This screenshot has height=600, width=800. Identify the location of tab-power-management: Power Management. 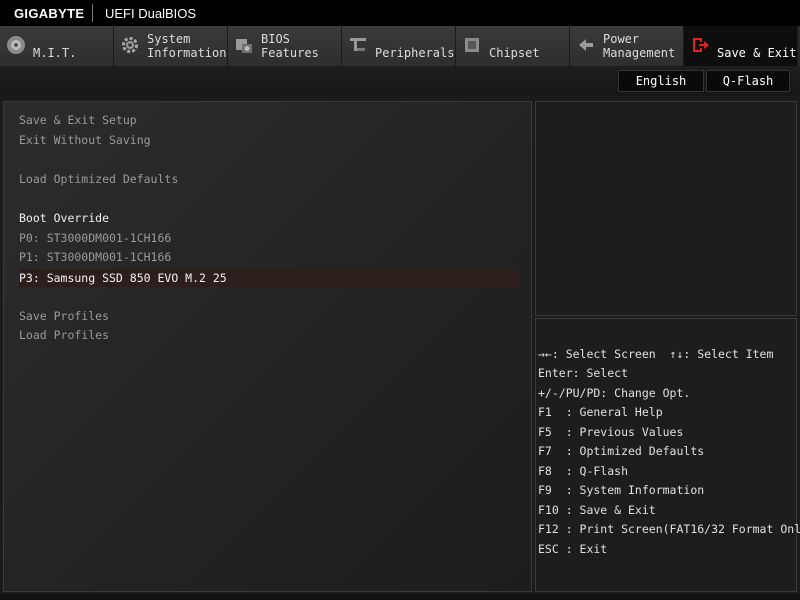
(627, 46).